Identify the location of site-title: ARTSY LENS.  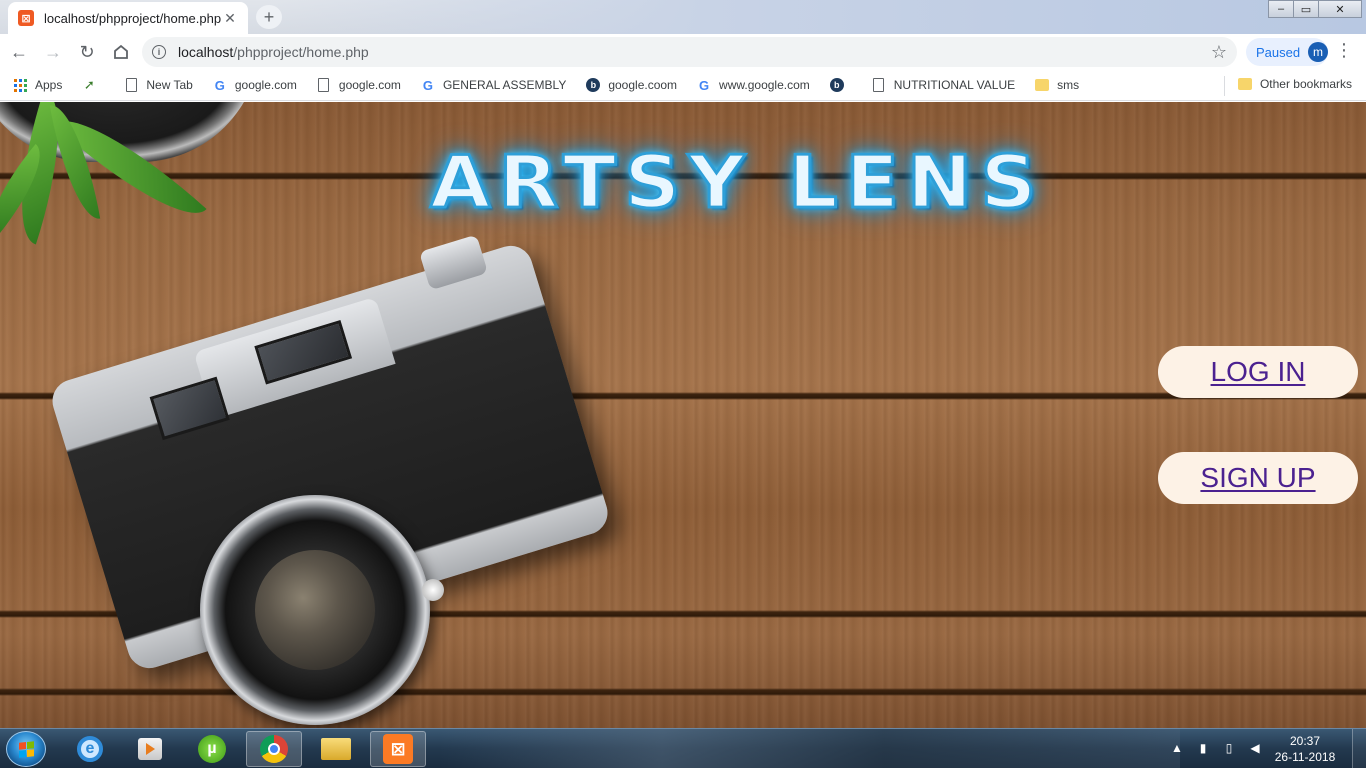
(737, 183).